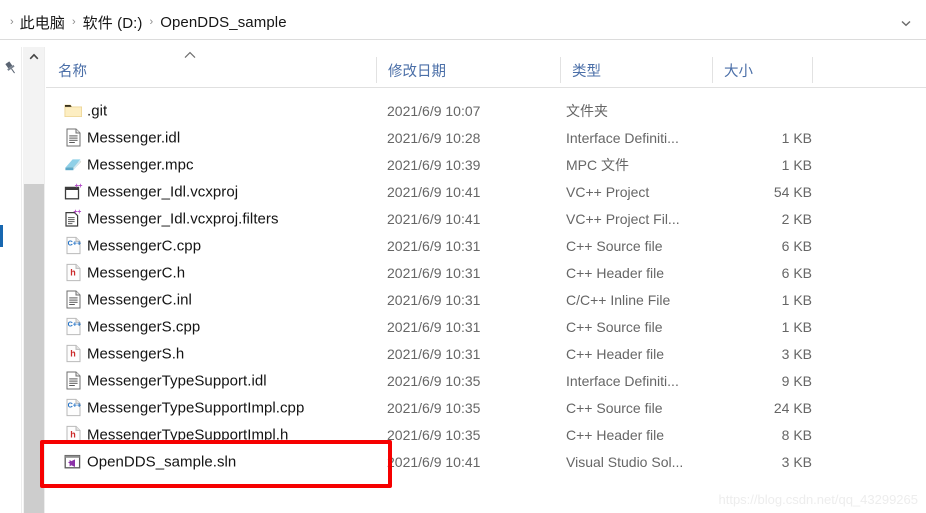 The width and height of the screenshot is (926, 513). Describe the element at coordinates (11, 280) in the screenshot. I see `navigation-rail` at that location.